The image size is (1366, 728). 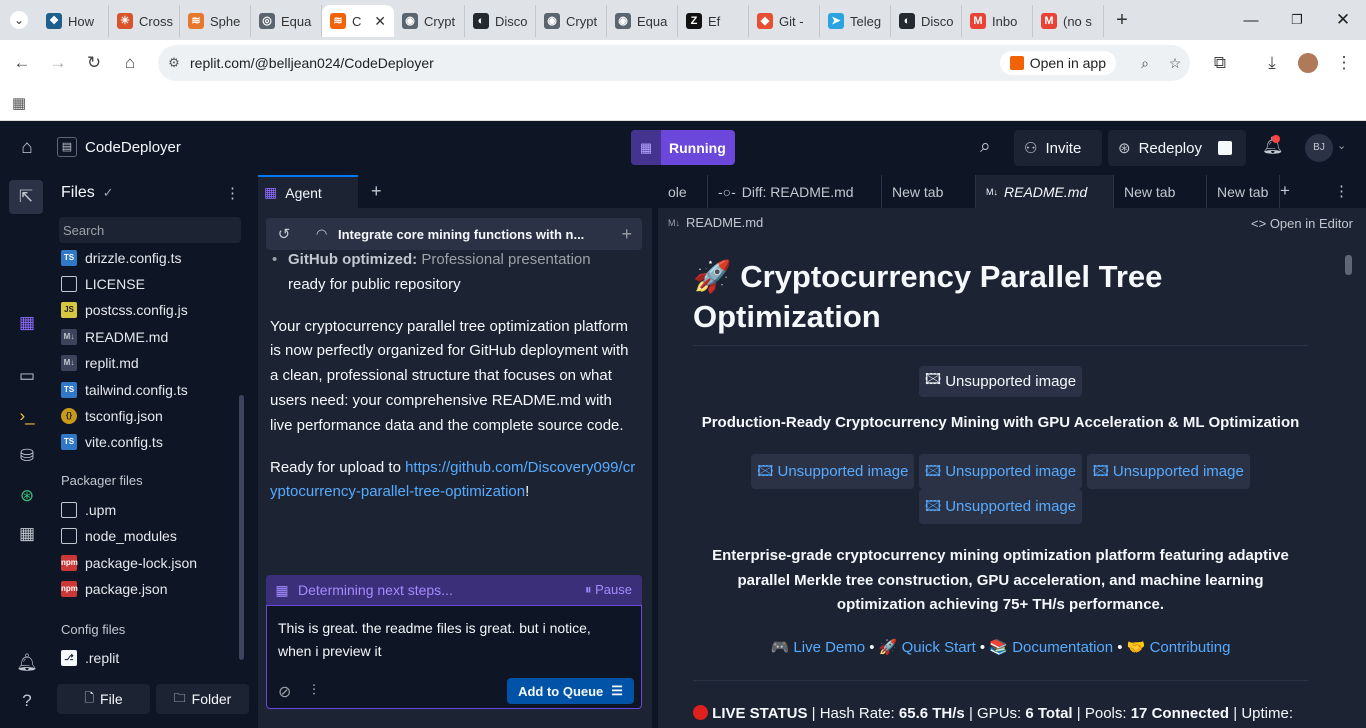 I want to click on open-in-app-button: Open in app, so click(x=1057, y=63).